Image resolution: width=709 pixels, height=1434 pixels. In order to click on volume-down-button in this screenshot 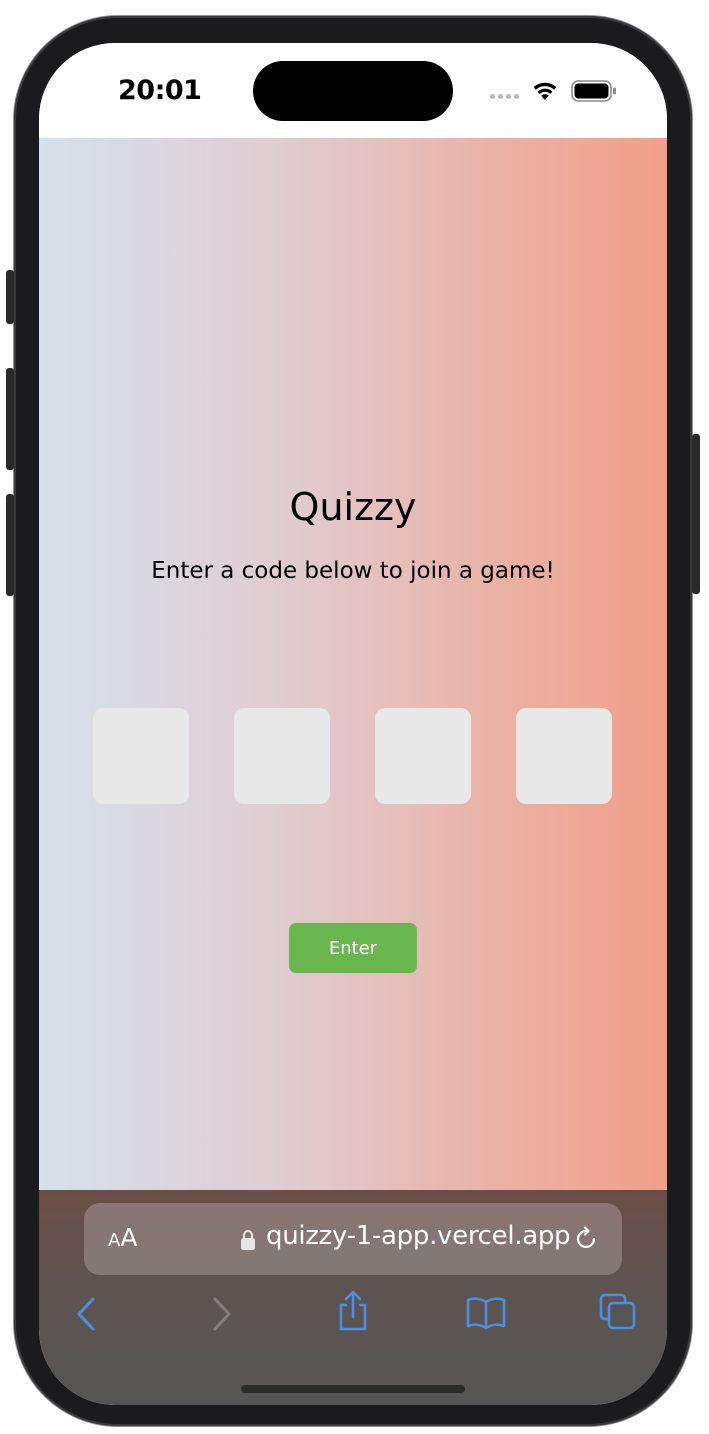, I will do `click(10, 545)`.